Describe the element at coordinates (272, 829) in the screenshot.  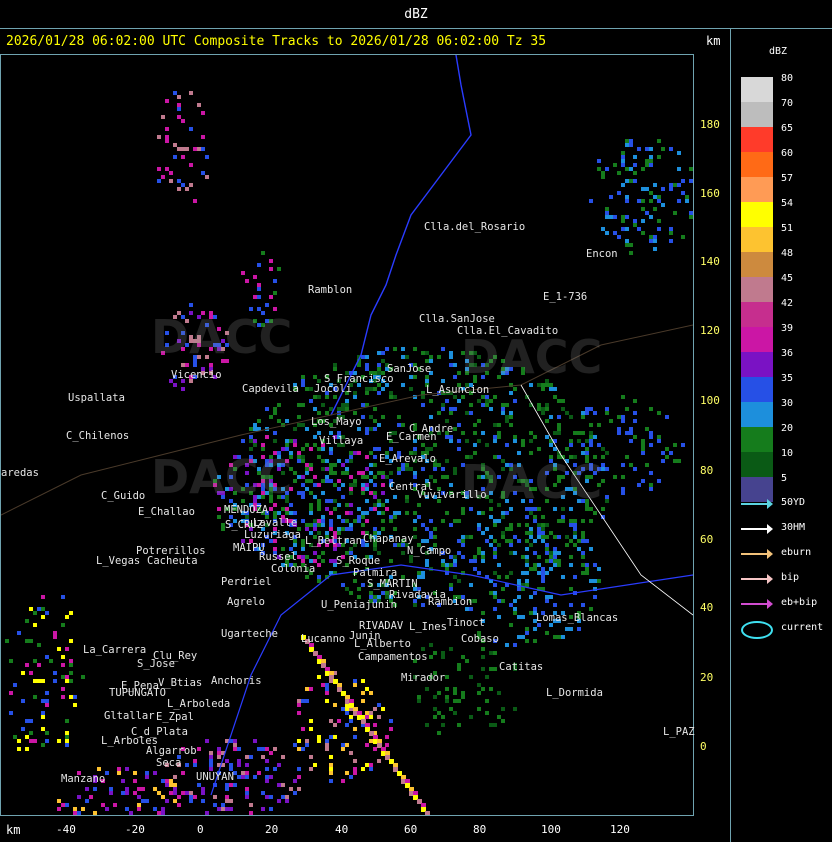
I see `x-tick-label: 20` at that location.